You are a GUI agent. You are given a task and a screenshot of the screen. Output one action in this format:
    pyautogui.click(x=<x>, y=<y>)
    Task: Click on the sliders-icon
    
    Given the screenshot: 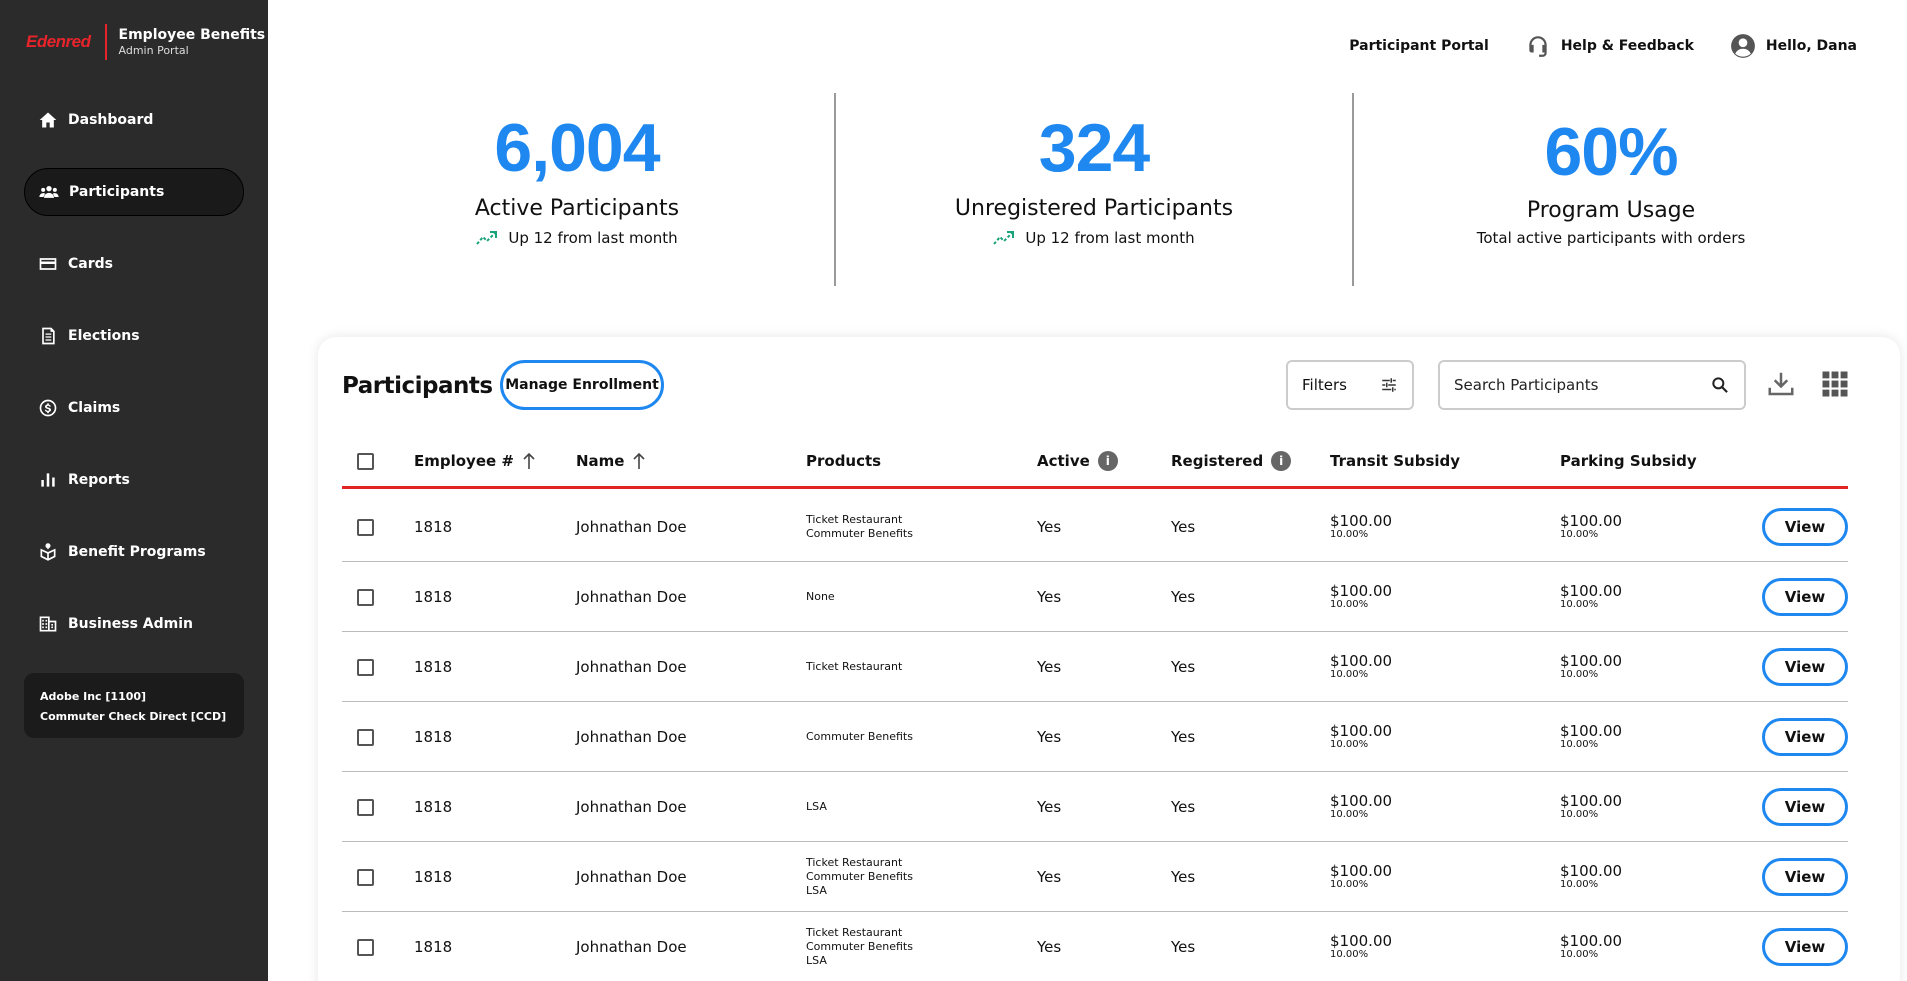 What is the action you would take?
    pyautogui.click(x=1389, y=385)
    